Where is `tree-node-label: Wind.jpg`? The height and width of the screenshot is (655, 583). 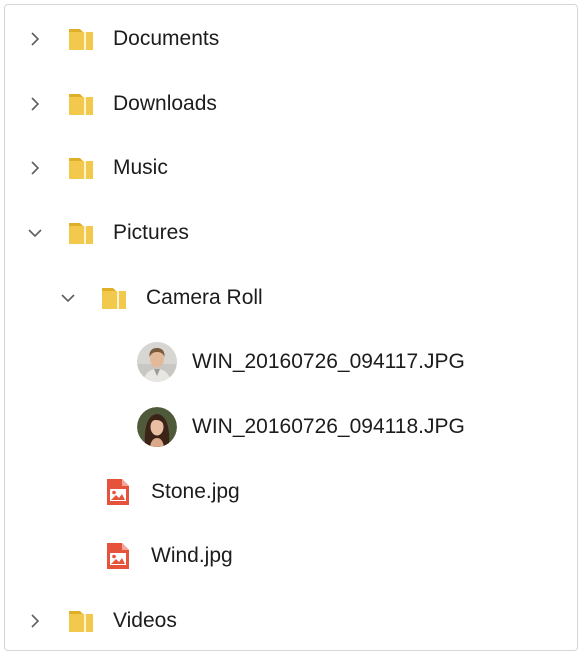
tree-node-label: Wind.jpg is located at coordinates (192, 555).